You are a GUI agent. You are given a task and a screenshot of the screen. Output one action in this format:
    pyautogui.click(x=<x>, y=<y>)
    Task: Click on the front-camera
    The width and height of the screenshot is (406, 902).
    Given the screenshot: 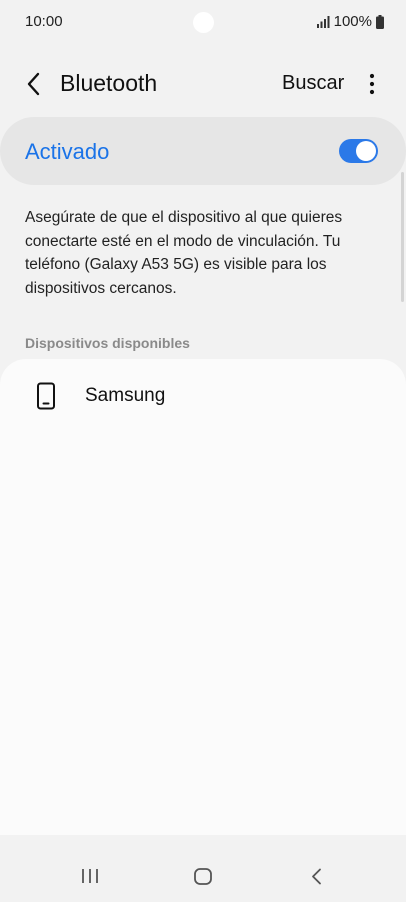 What is the action you would take?
    pyautogui.click(x=203, y=22)
    